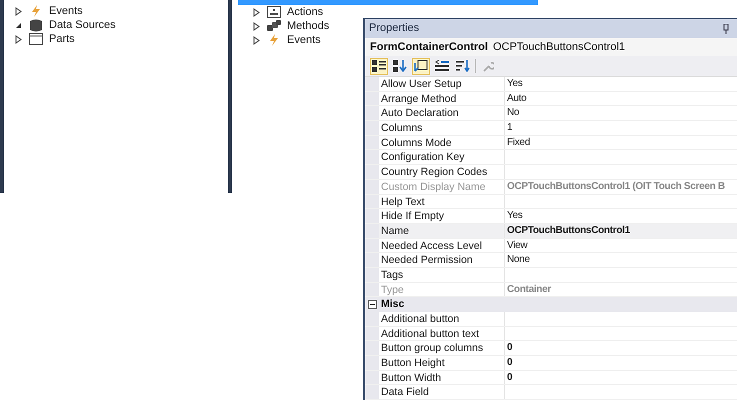 This screenshot has height=400, width=737. What do you see at coordinates (513, 113) in the screenshot?
I see `property-value: No` at bounding box center [513, 113].